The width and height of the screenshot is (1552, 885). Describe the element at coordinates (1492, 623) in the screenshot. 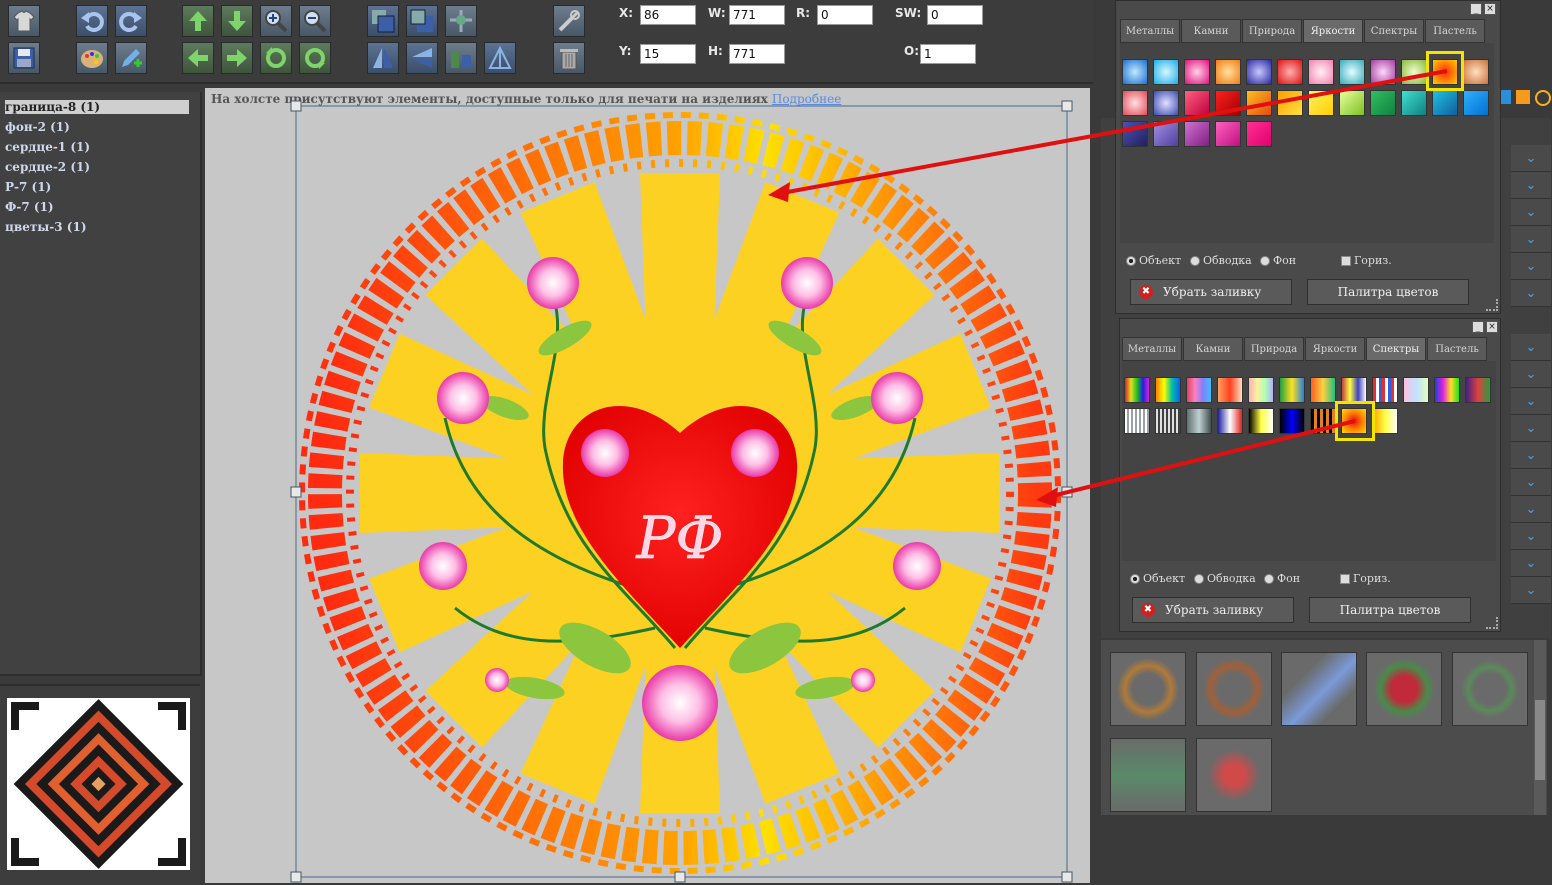

I see `resize-handle` at that location.